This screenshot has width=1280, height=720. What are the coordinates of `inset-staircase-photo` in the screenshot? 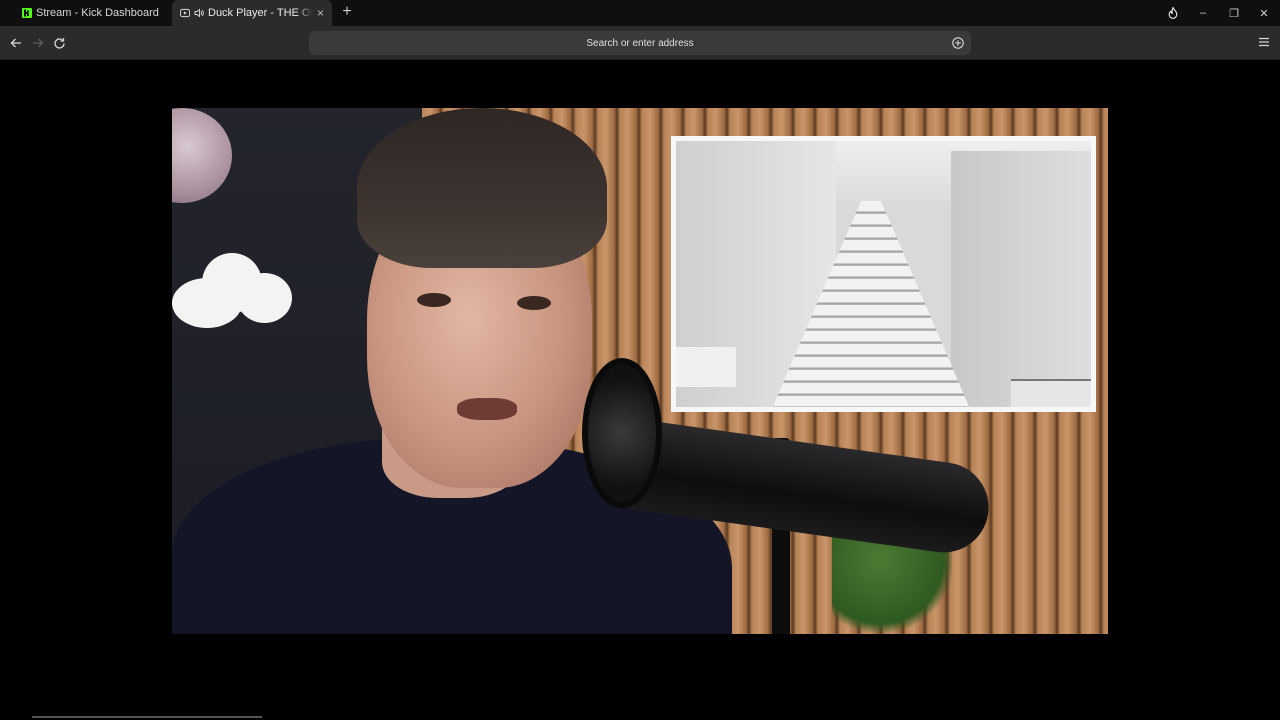 It's located at (883, 274).